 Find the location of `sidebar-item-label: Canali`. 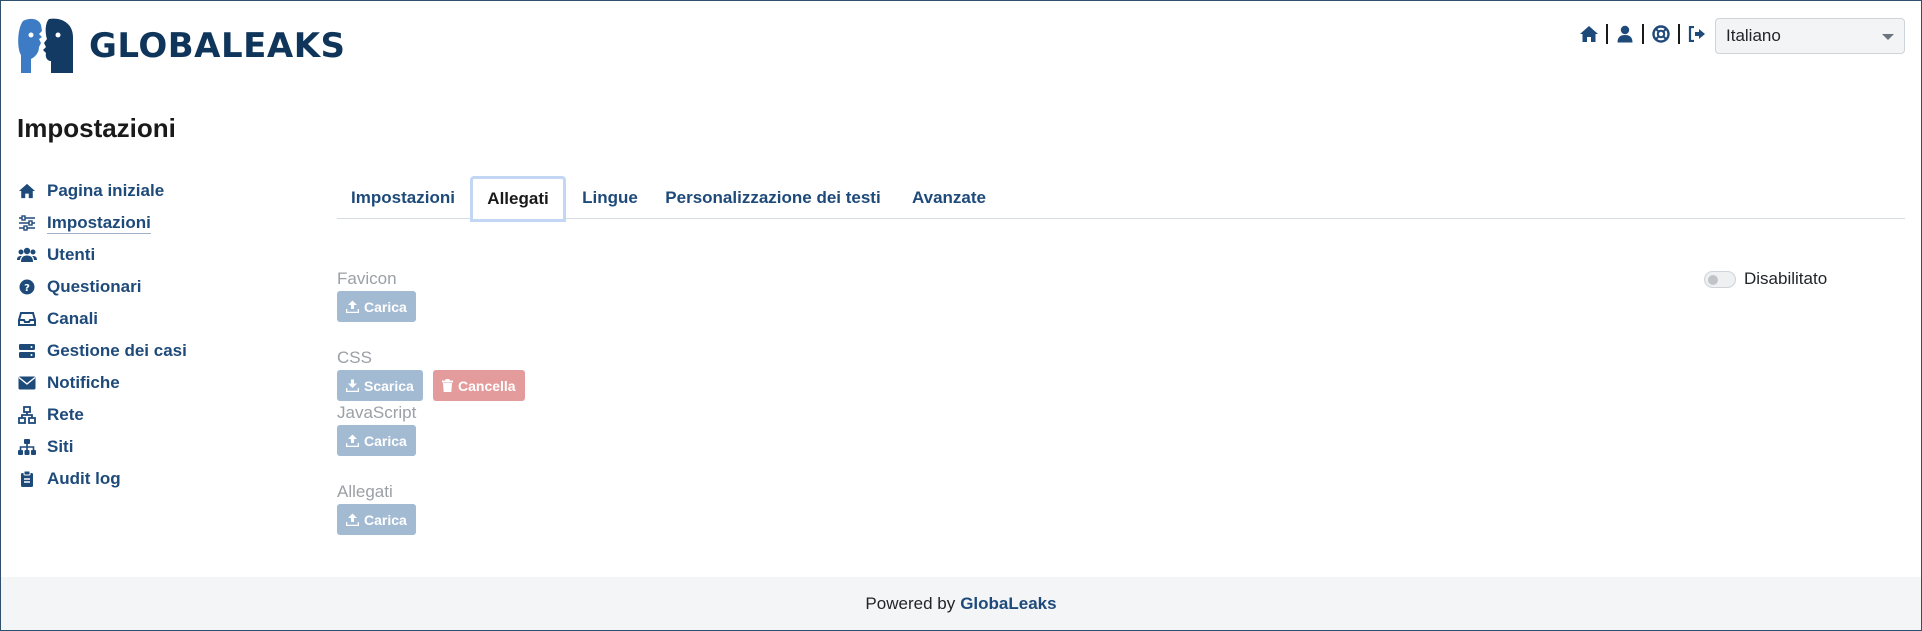

sidebar-item-label: Canali is located at coordinates (73, 318).